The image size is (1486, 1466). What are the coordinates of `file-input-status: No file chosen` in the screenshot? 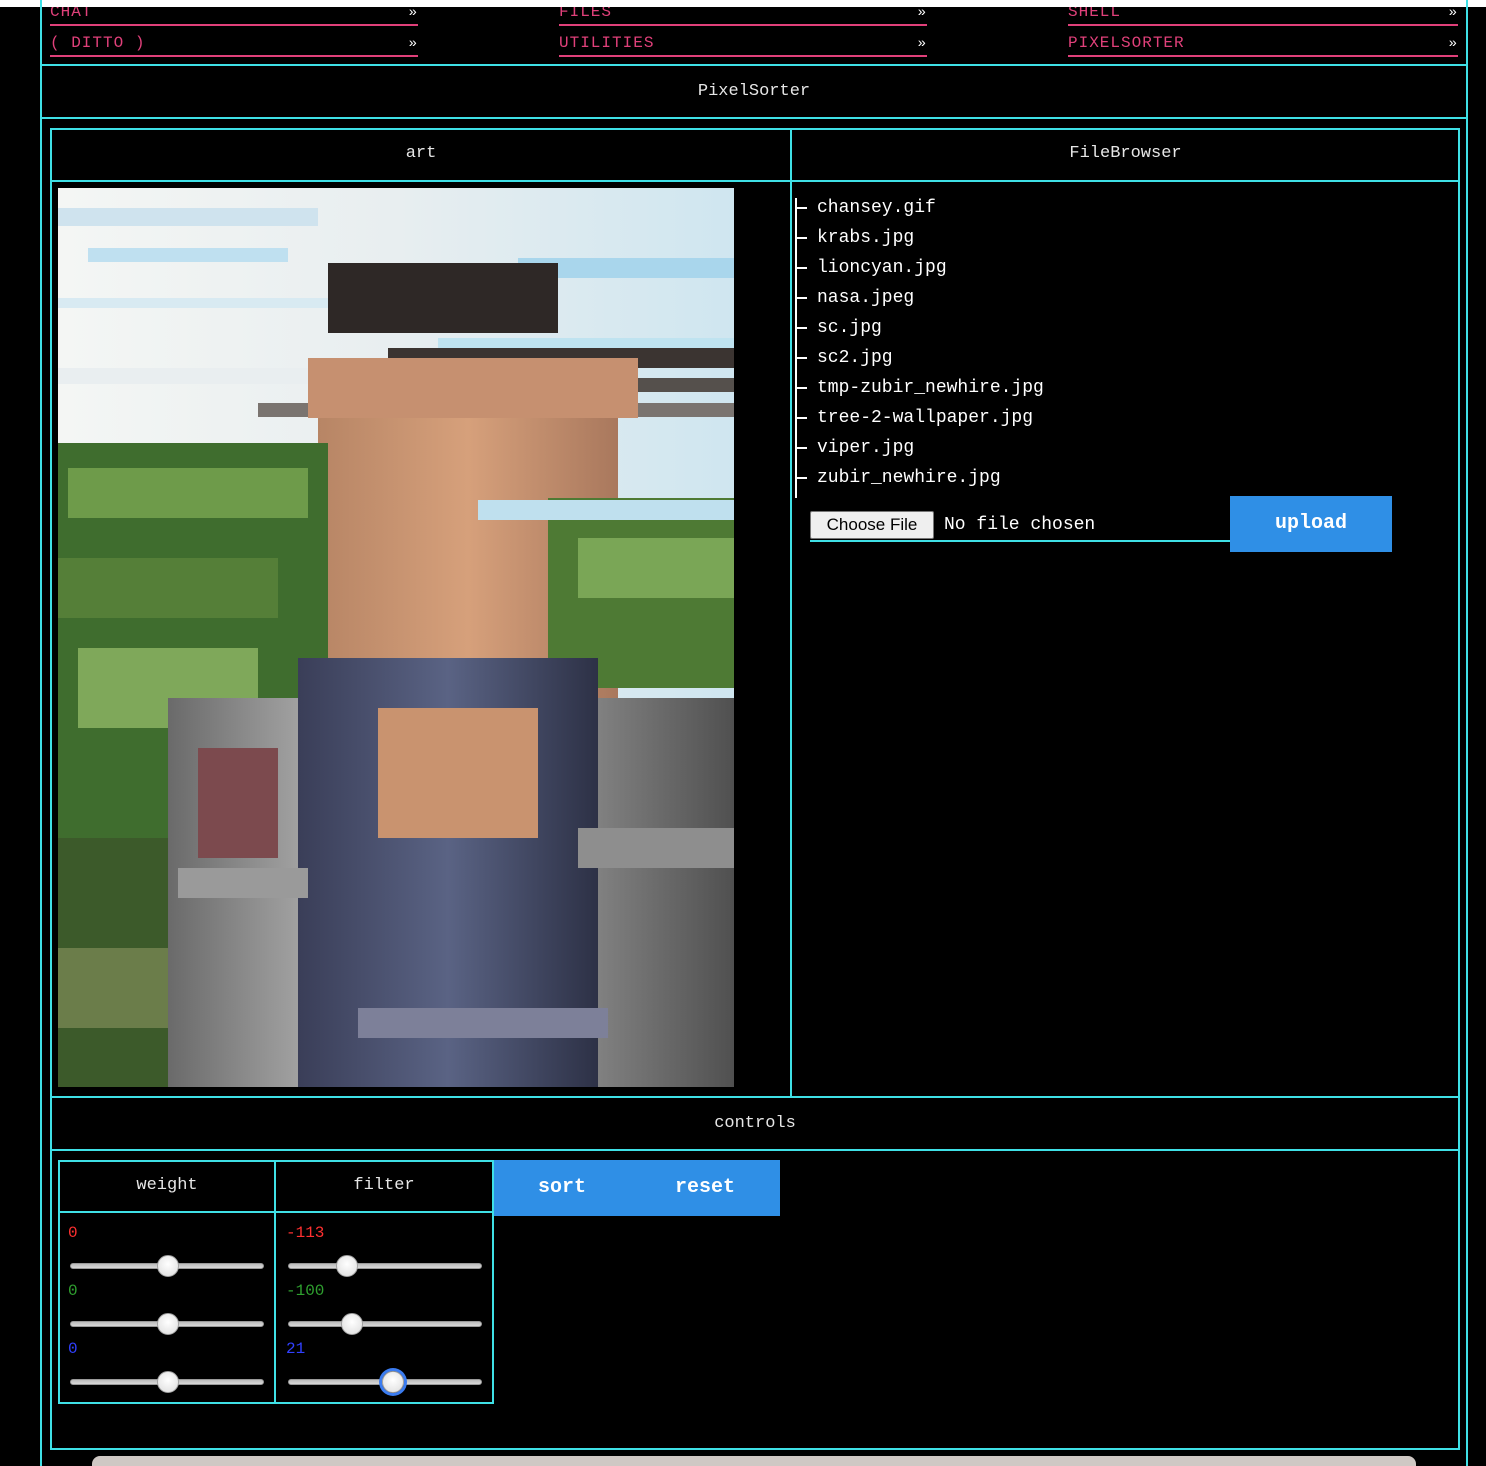 It's located at (1020, 525).